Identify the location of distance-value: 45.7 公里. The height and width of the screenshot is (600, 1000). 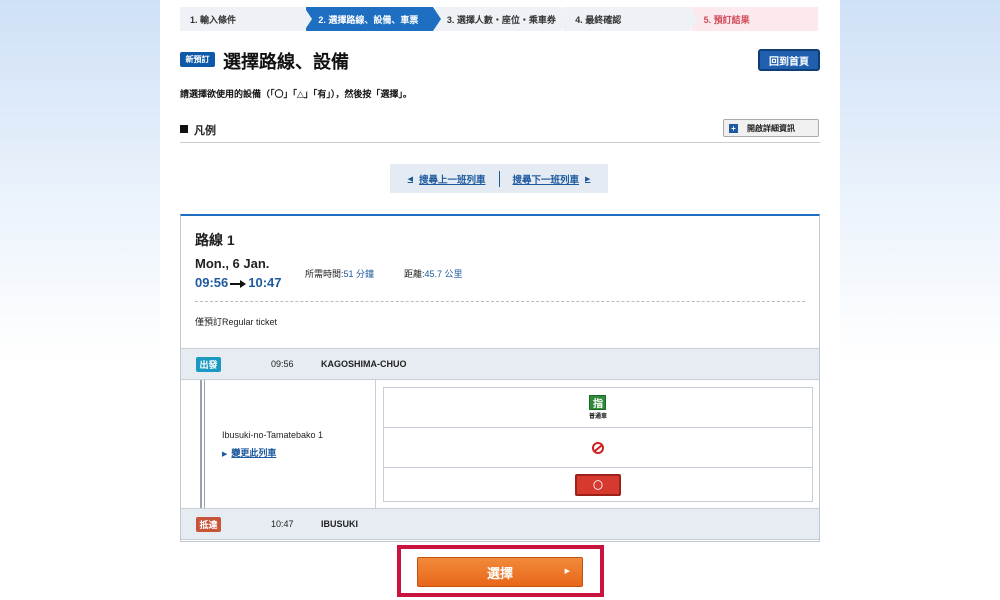
(443, 274).